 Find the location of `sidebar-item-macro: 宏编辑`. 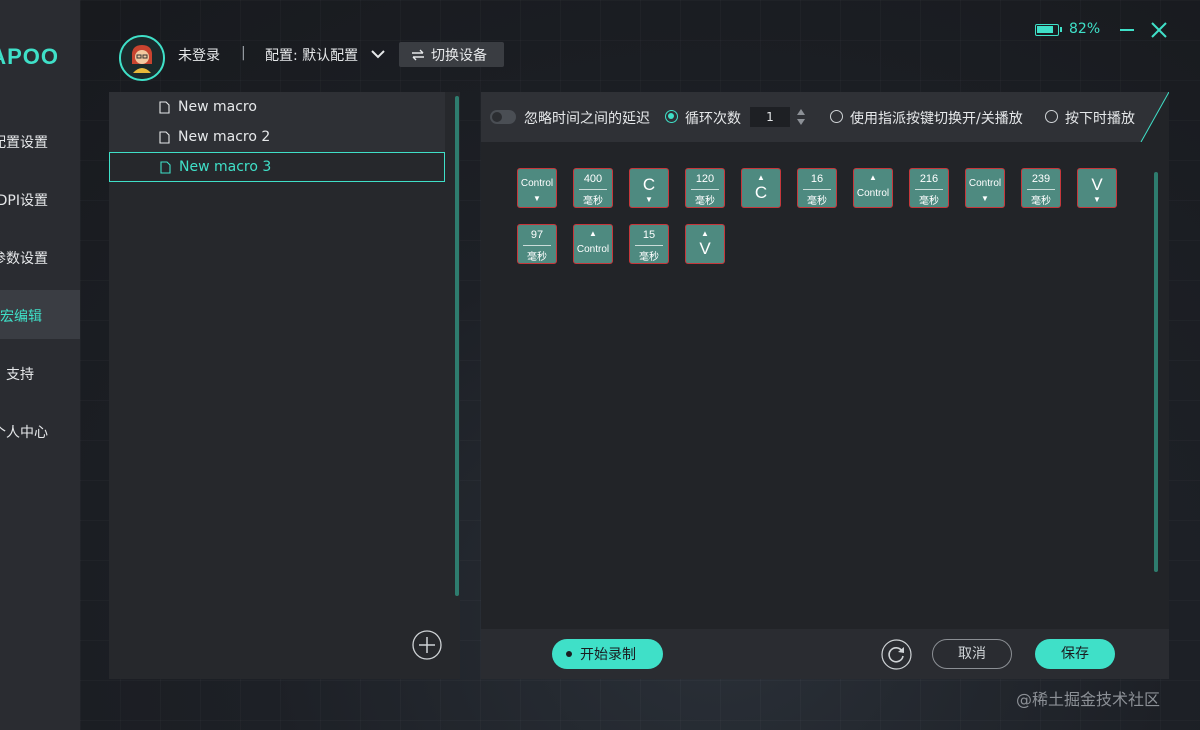

sidebar-item-macro: 宏编辑 is located at coordinates (40, 314).